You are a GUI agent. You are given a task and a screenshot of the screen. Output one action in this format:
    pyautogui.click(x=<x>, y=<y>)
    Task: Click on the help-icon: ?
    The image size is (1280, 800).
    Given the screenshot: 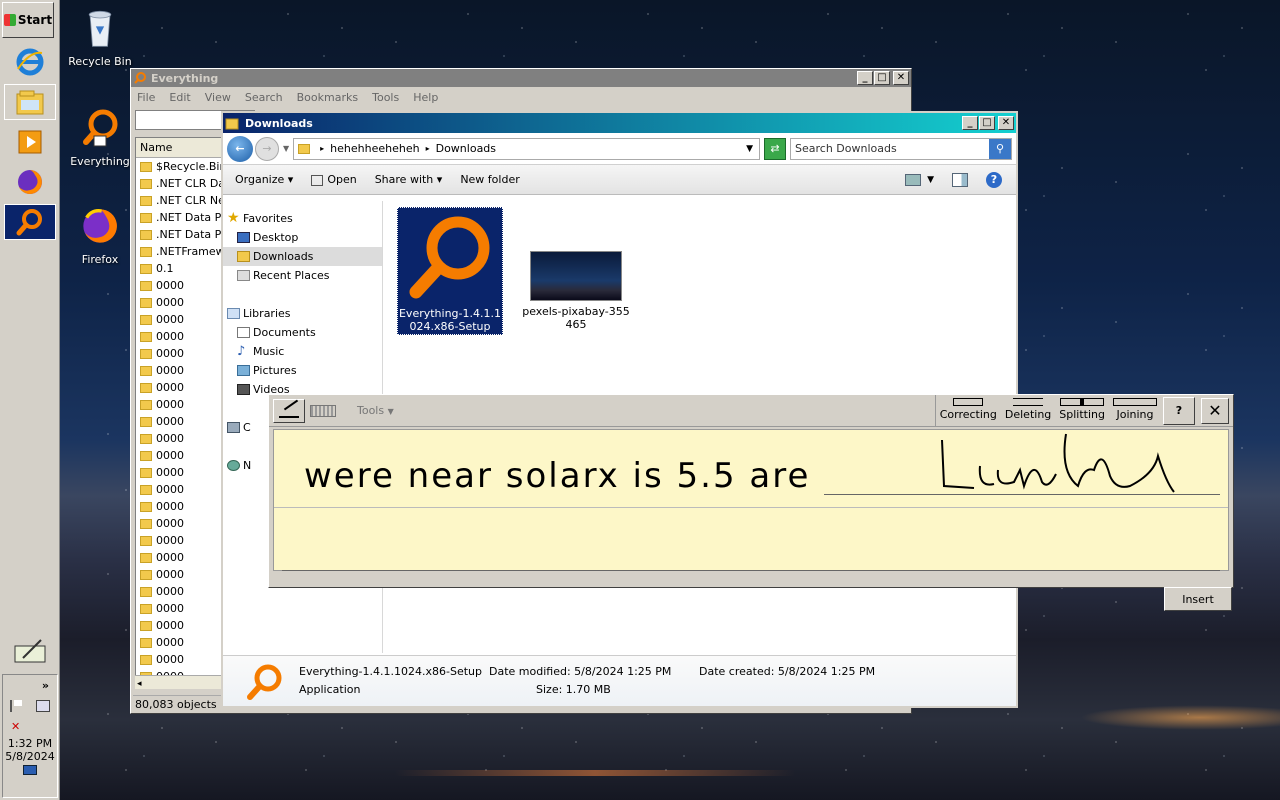 What is the action you would take?
    pyautogui.click(x=994, y=179)
    